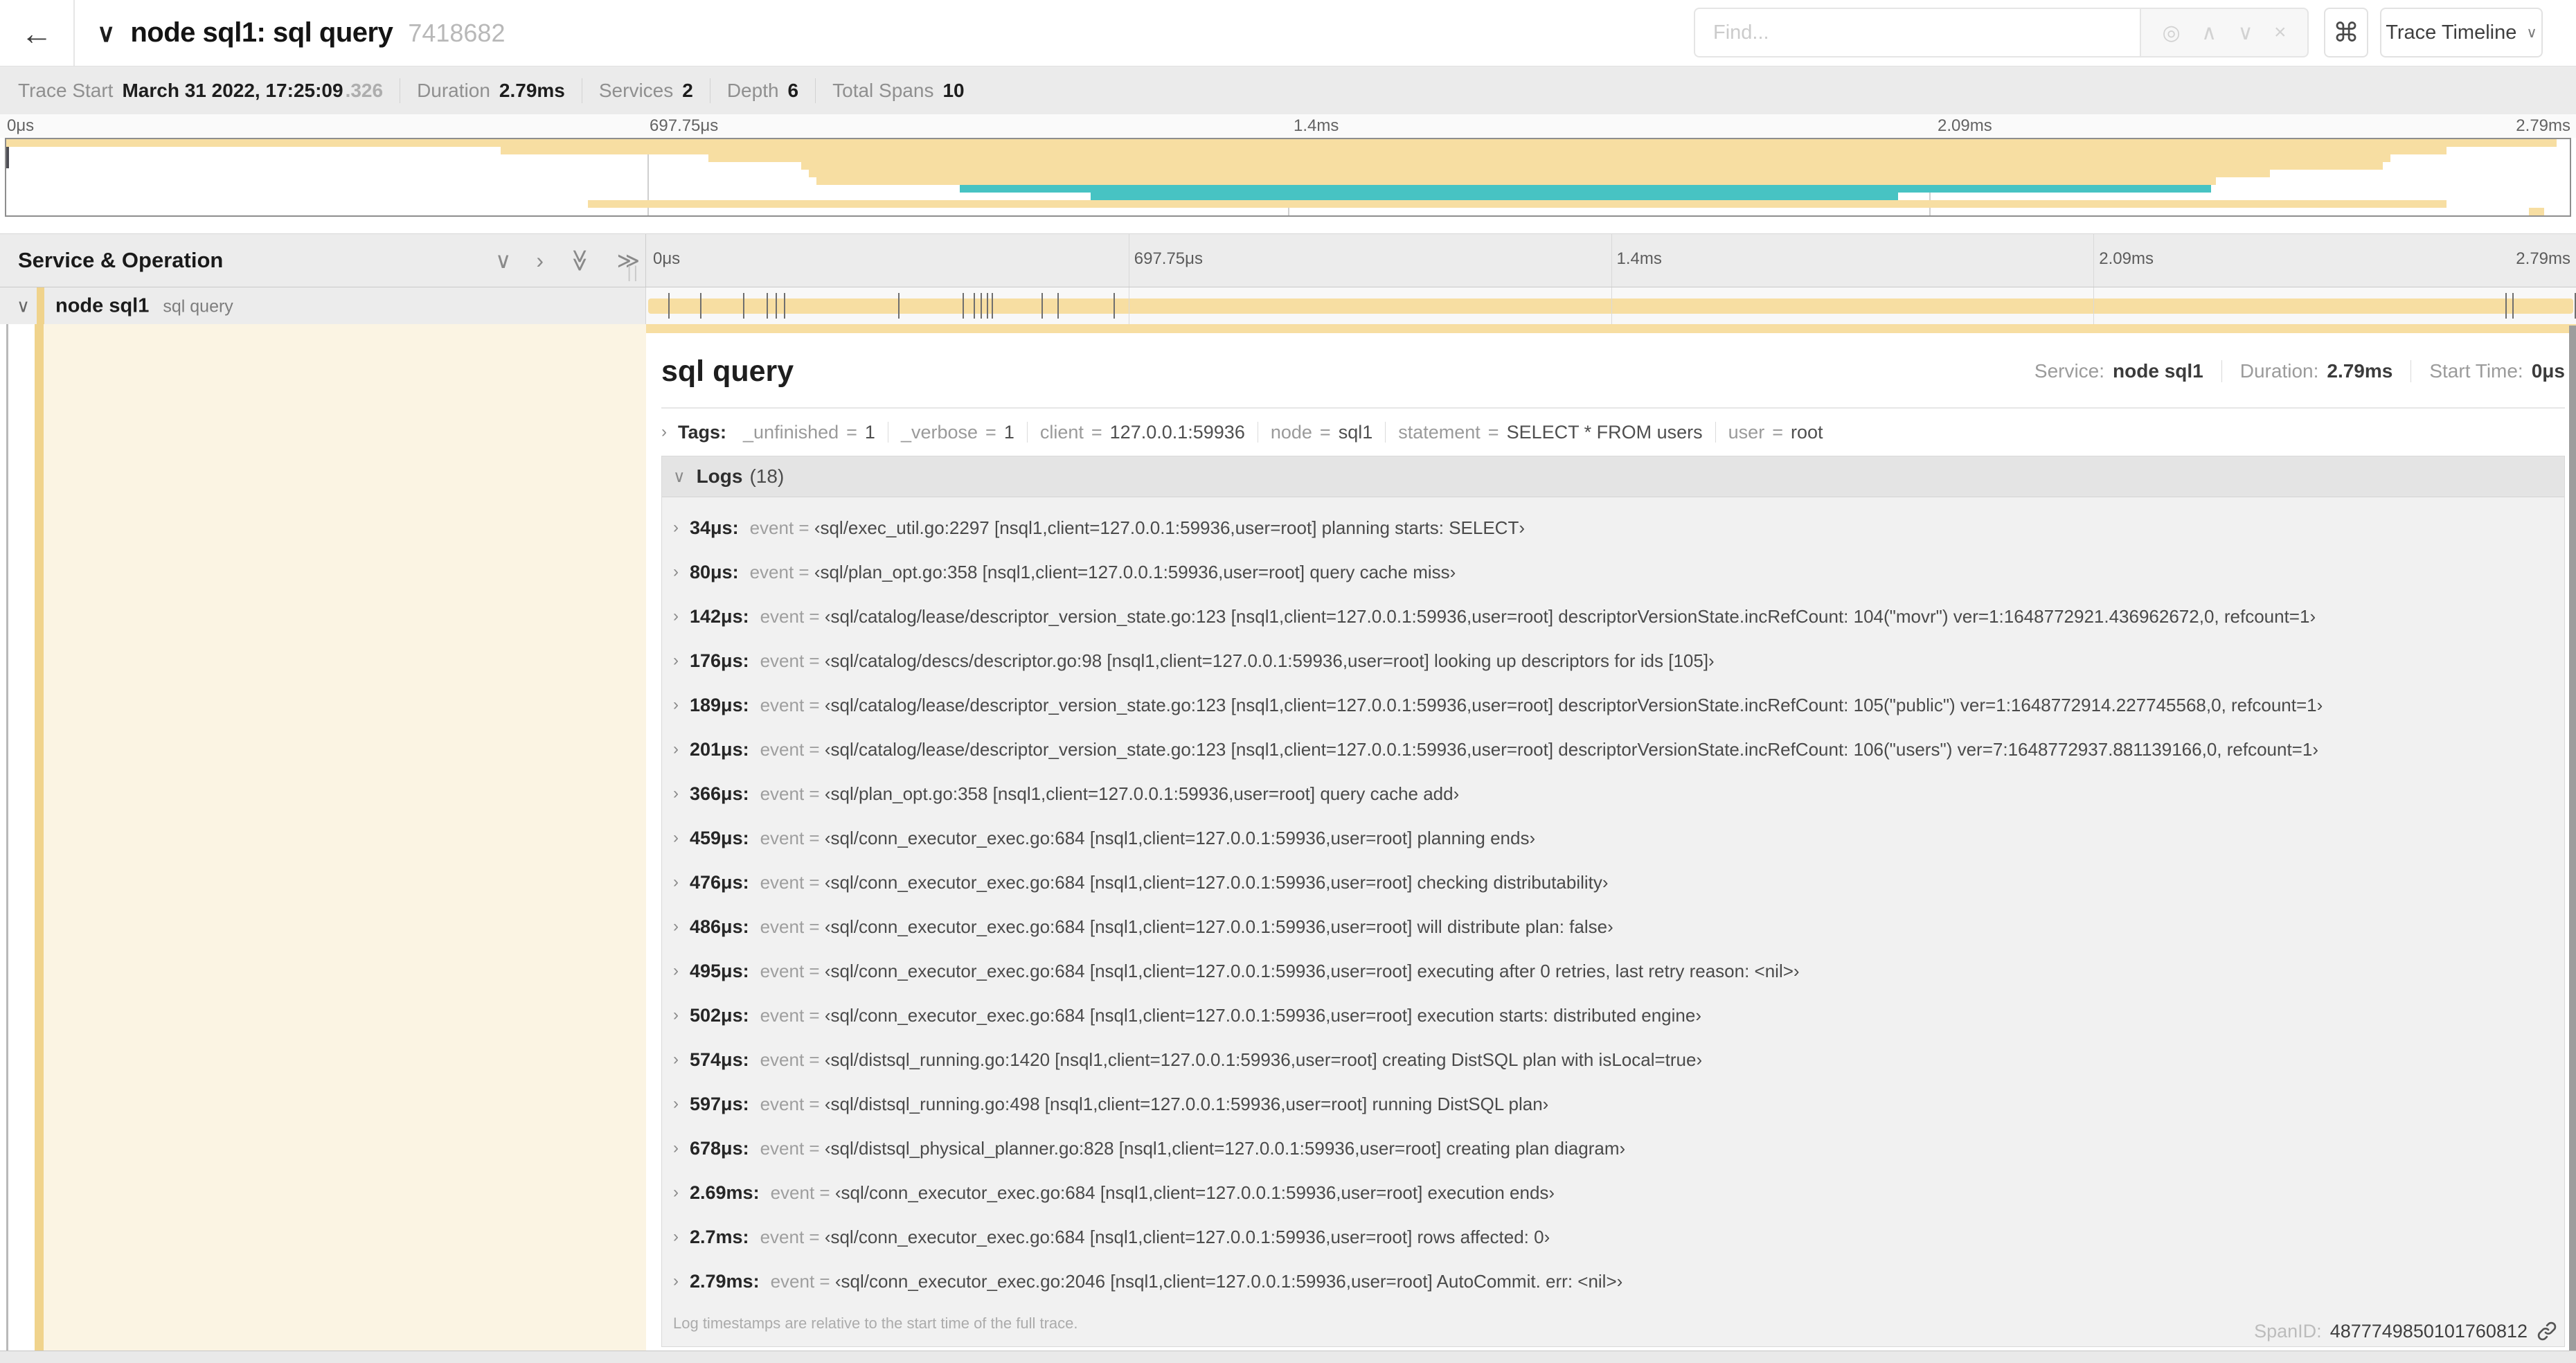  What do you see at coordinates (2462, 33) in the screenshot?
I see `trace-view-selector: Trace Timeline ∨` at bounding box center [2462, 33].